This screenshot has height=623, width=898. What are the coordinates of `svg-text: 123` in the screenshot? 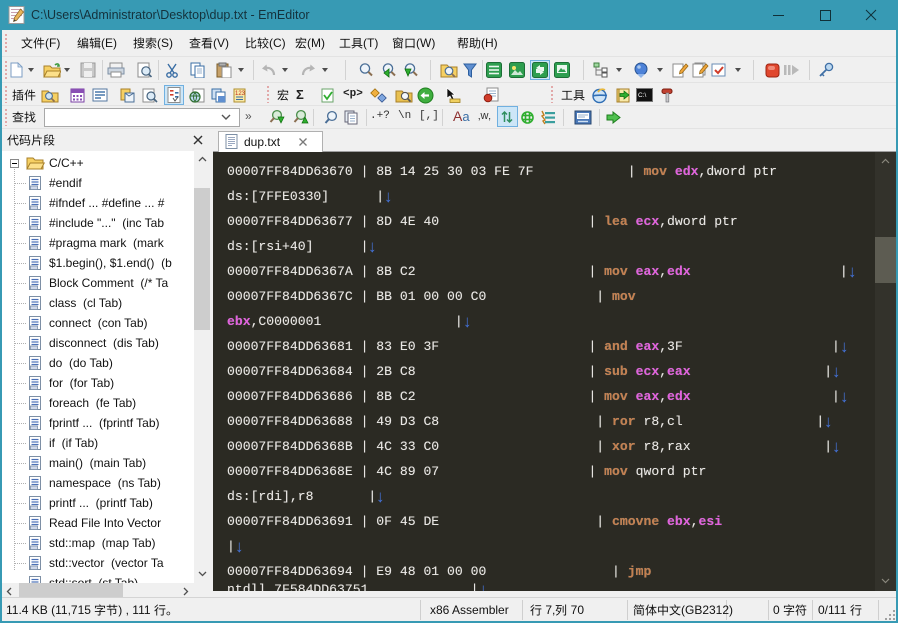 It's located at (240, 94).